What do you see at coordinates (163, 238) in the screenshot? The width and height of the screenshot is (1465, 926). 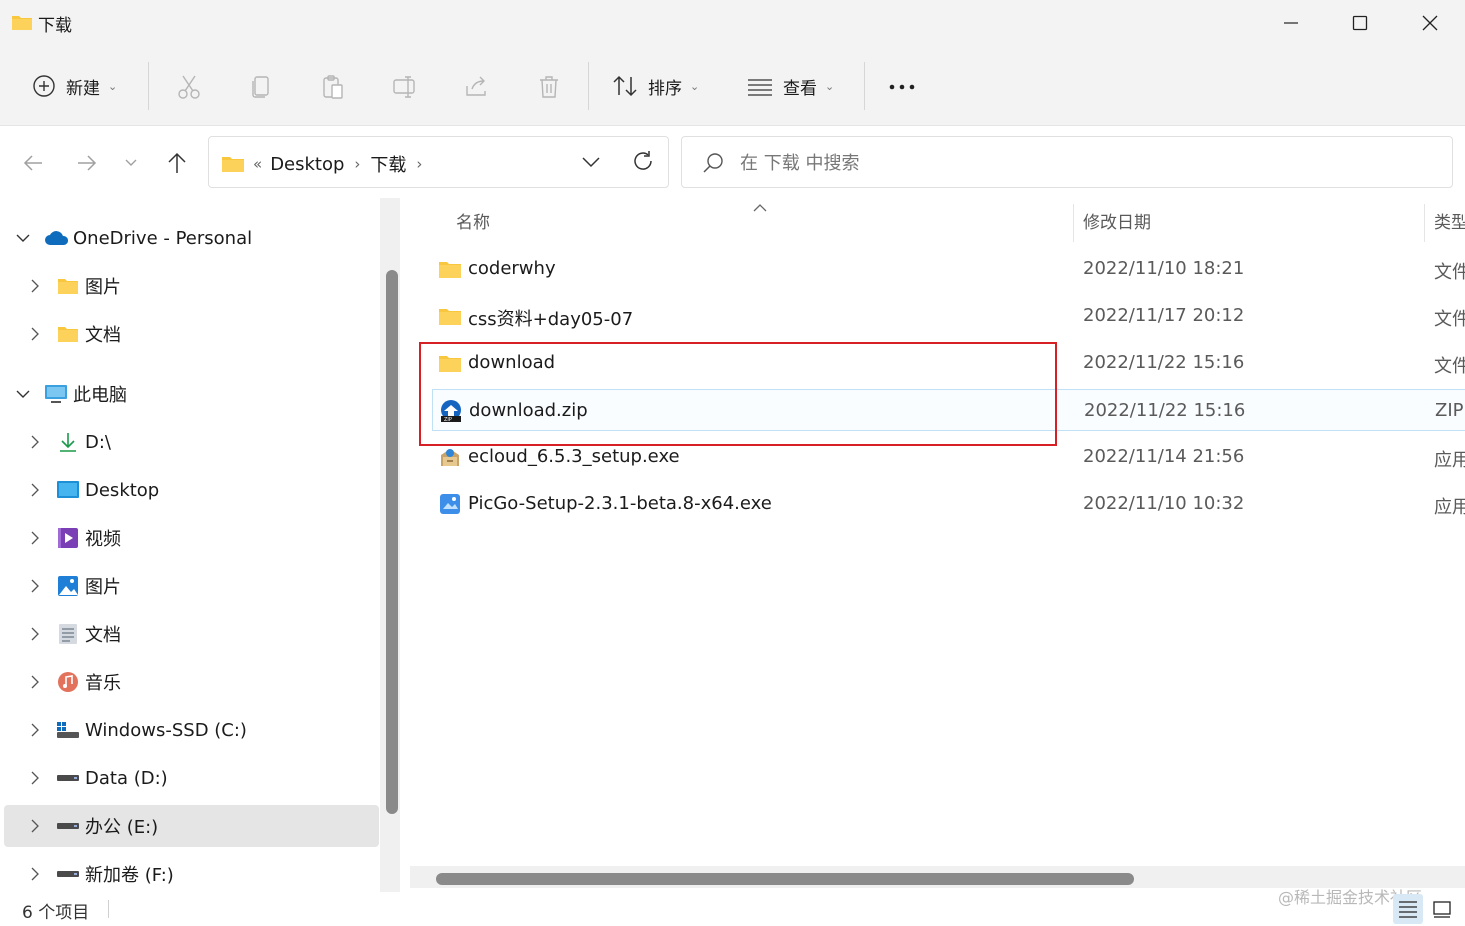 I see `sidebar-item-label: OneDrive - Personal` at bounding box center [163, 238].